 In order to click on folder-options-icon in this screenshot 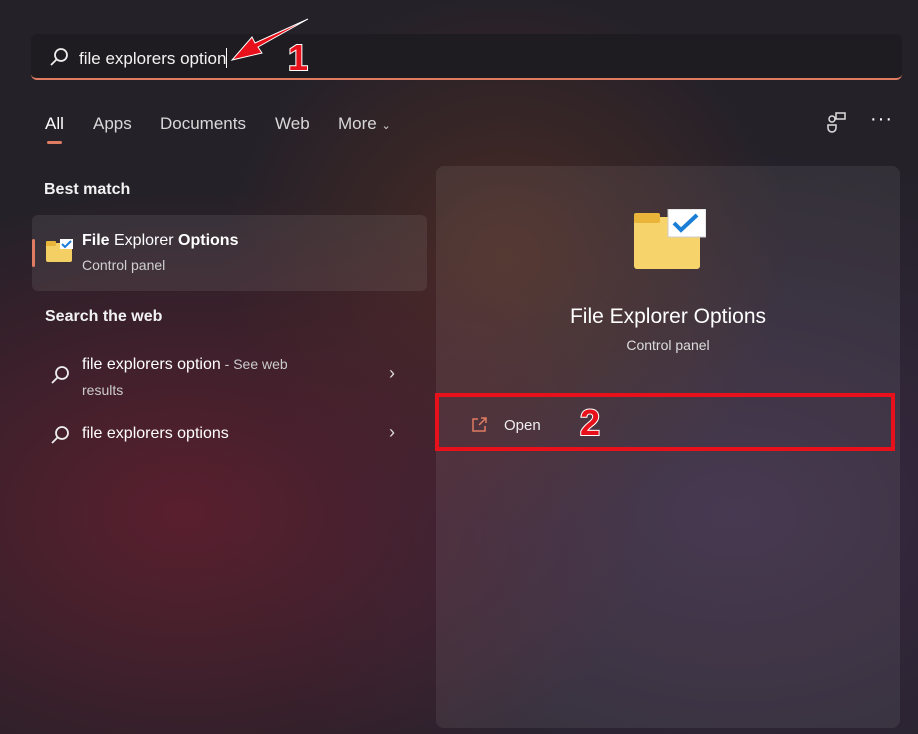, I will do `click(59, 250)`.